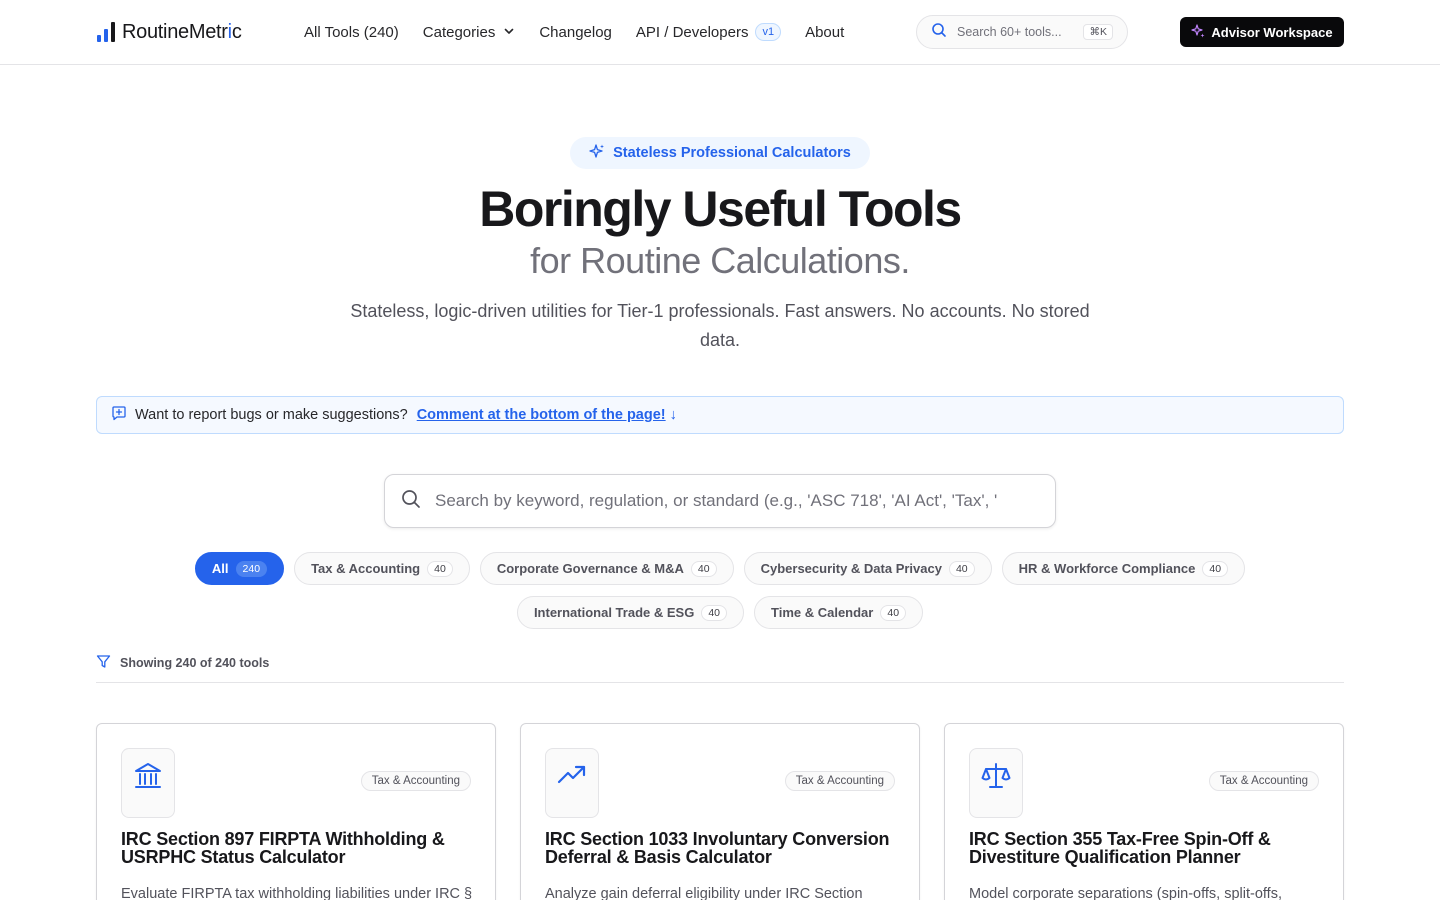 This screenshot has width=1440, height=900. I want to click on nav-api-label: API / Developers, so click(692, 32).